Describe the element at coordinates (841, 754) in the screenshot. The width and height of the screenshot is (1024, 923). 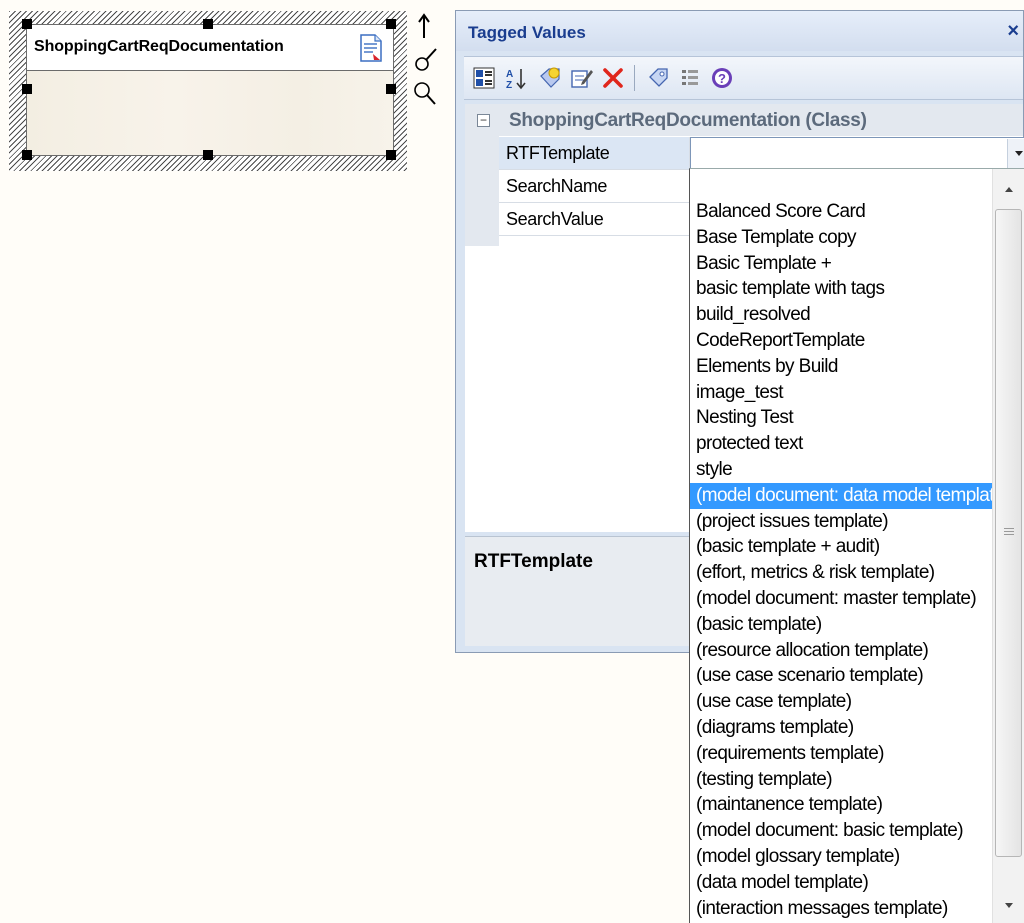
I see `dropdown-item: (requirements template)` at that location.